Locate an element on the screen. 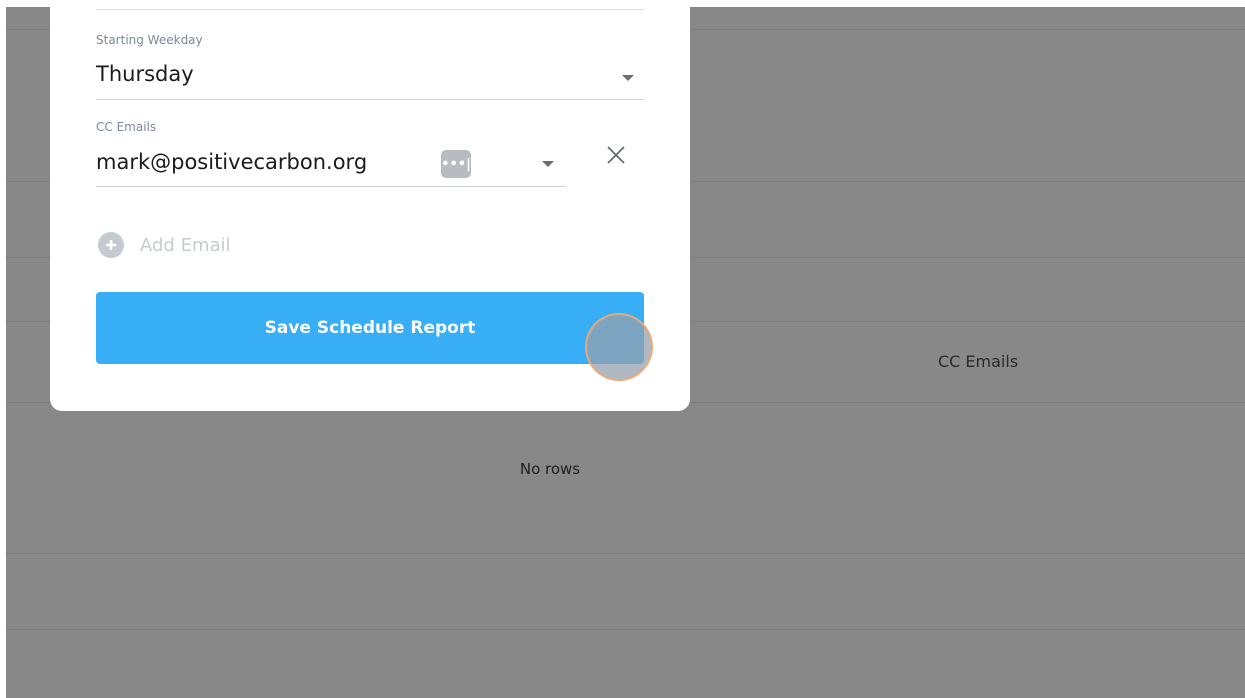 This screenshot has height=698, width=1245. add-email-button: Add Email is located at coordinates (164, 245).